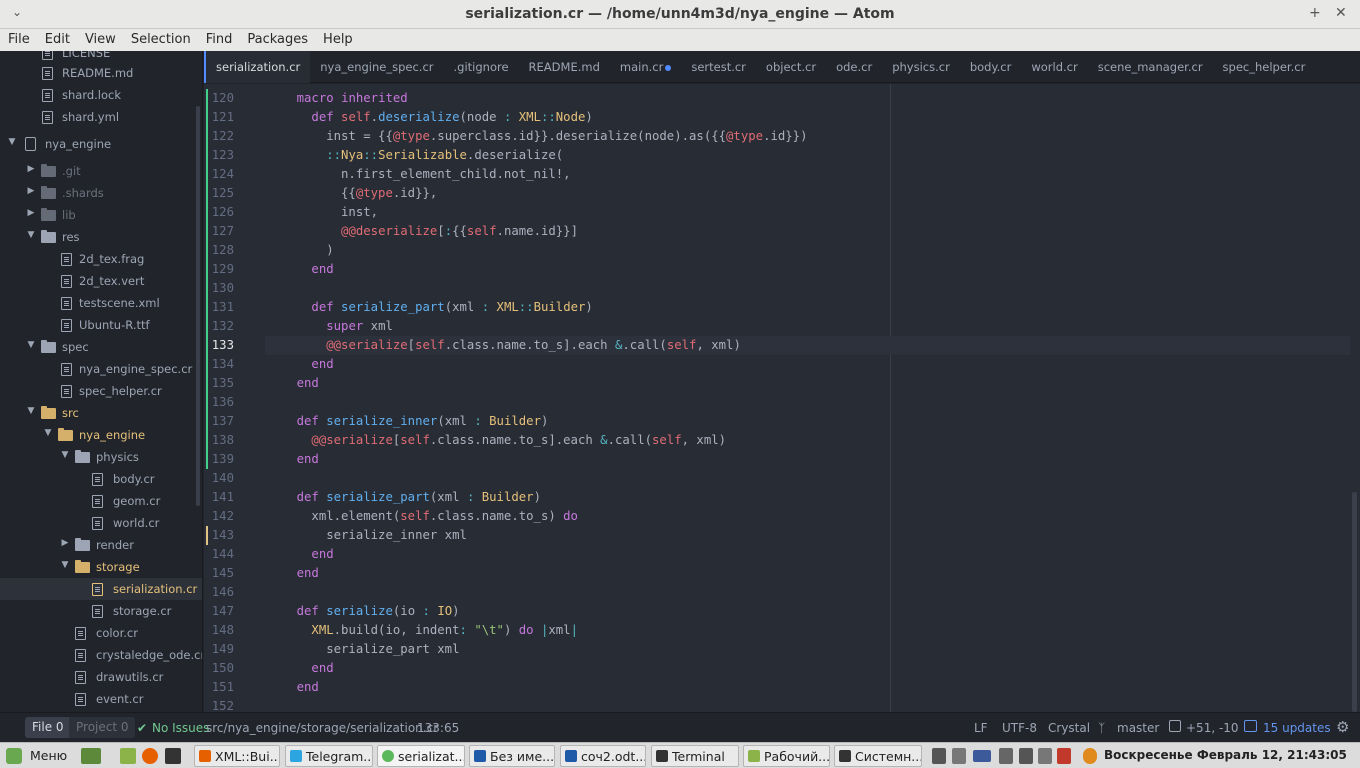  What do you see at coordinates (48, 758) in the screenshot?
I see `start-menu-button: Меню` at bounding box center [48, 758].